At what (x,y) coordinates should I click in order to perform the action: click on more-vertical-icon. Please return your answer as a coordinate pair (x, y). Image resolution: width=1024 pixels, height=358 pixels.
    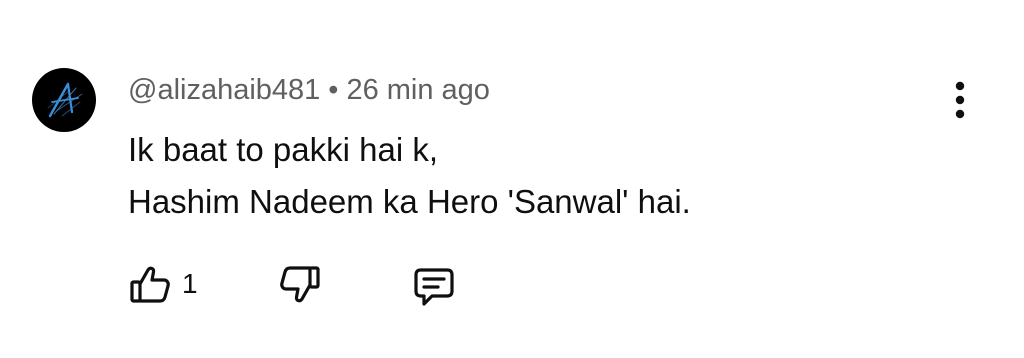
    Looking at the image, I should click on (960, 100).